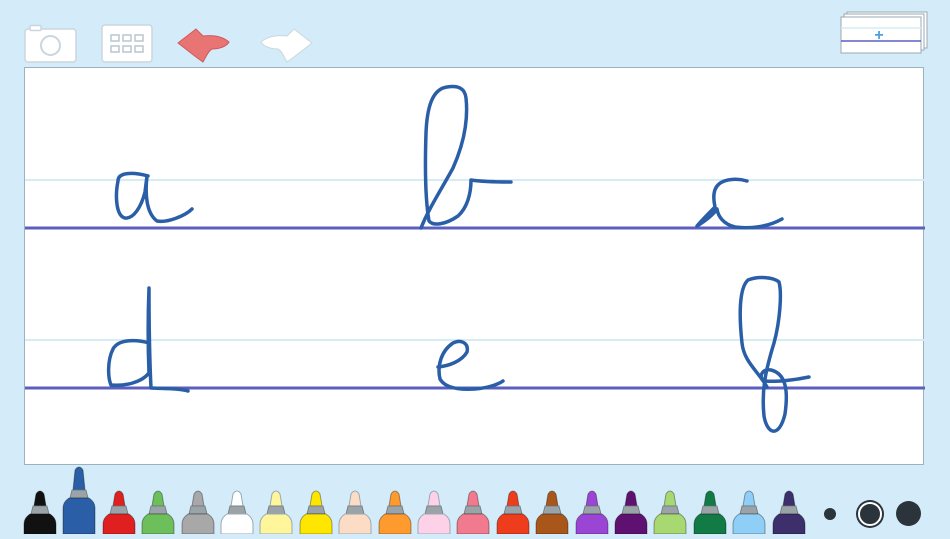 This screenshot has width=950, height=539. Describe the element at coordinates (878, 35) in the screenshot. I see `plus-icon: +` at that location.